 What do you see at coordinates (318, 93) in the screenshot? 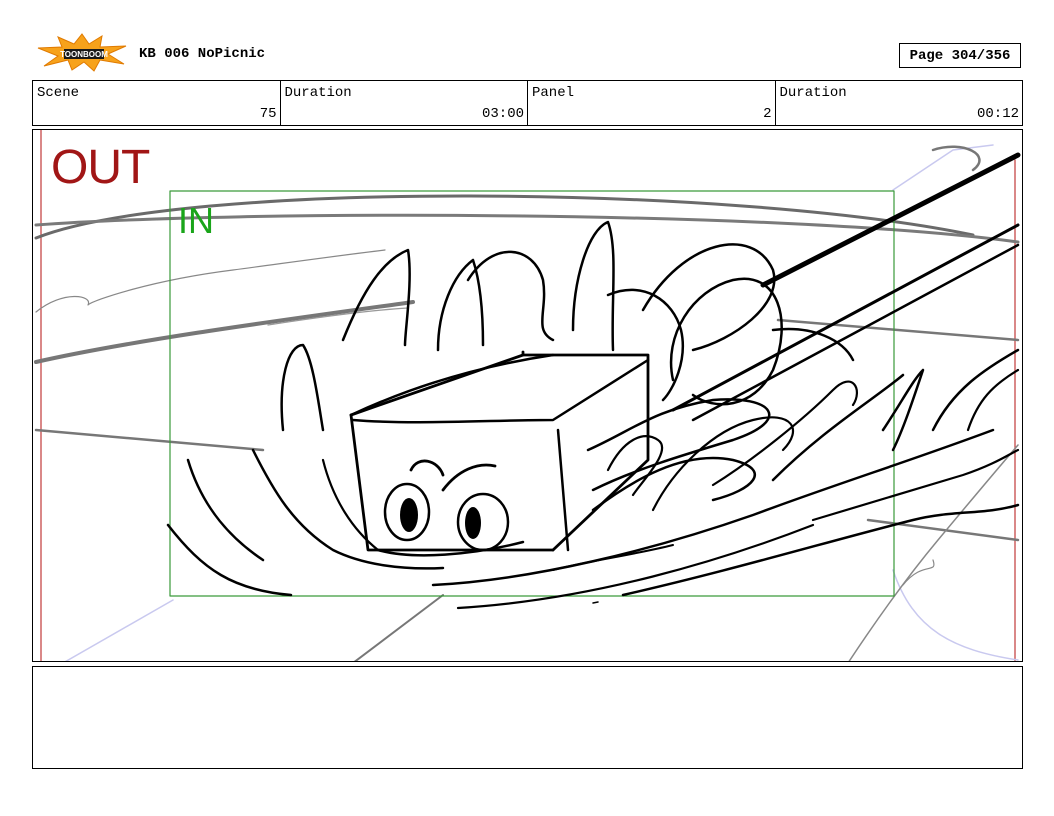
I see `scene-duration-label: Duration` at bounding box center [318, 93].